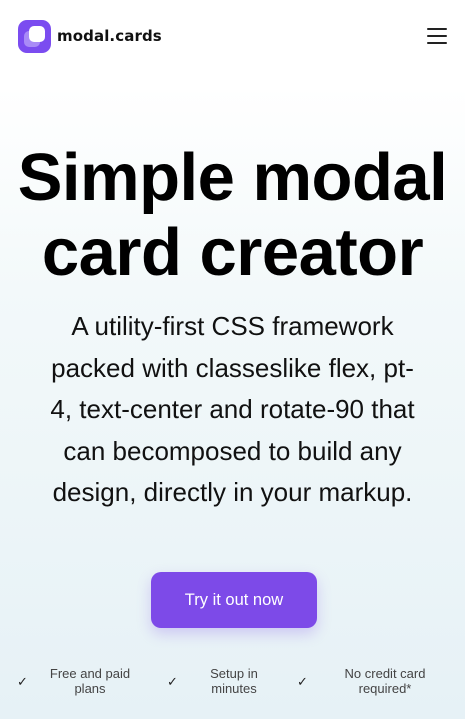  I want to click on feature-label: No credit card required*, so click(385, 681).